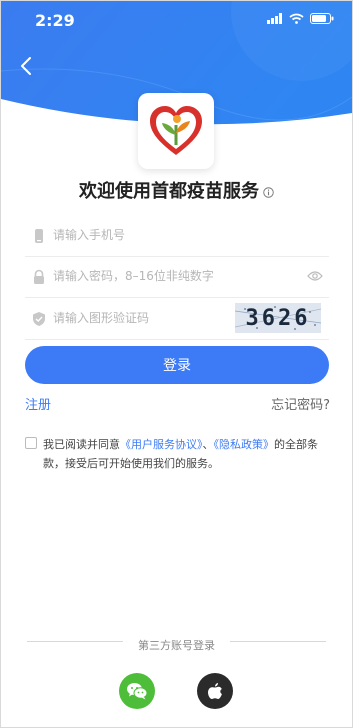  Describe the element at coordinates (315, 276) in the screenshot. I see `eye-icon` at that location.